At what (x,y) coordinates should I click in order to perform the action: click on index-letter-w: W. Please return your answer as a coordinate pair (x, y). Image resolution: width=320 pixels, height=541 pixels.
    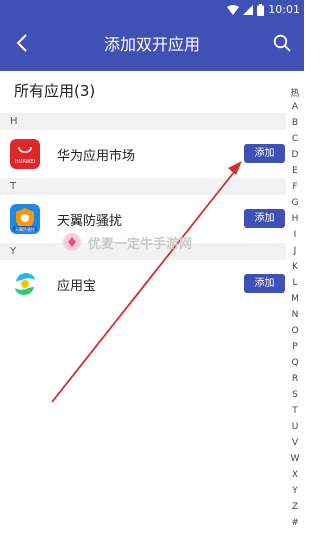
    Looking at the image, I should click on (295, 459).